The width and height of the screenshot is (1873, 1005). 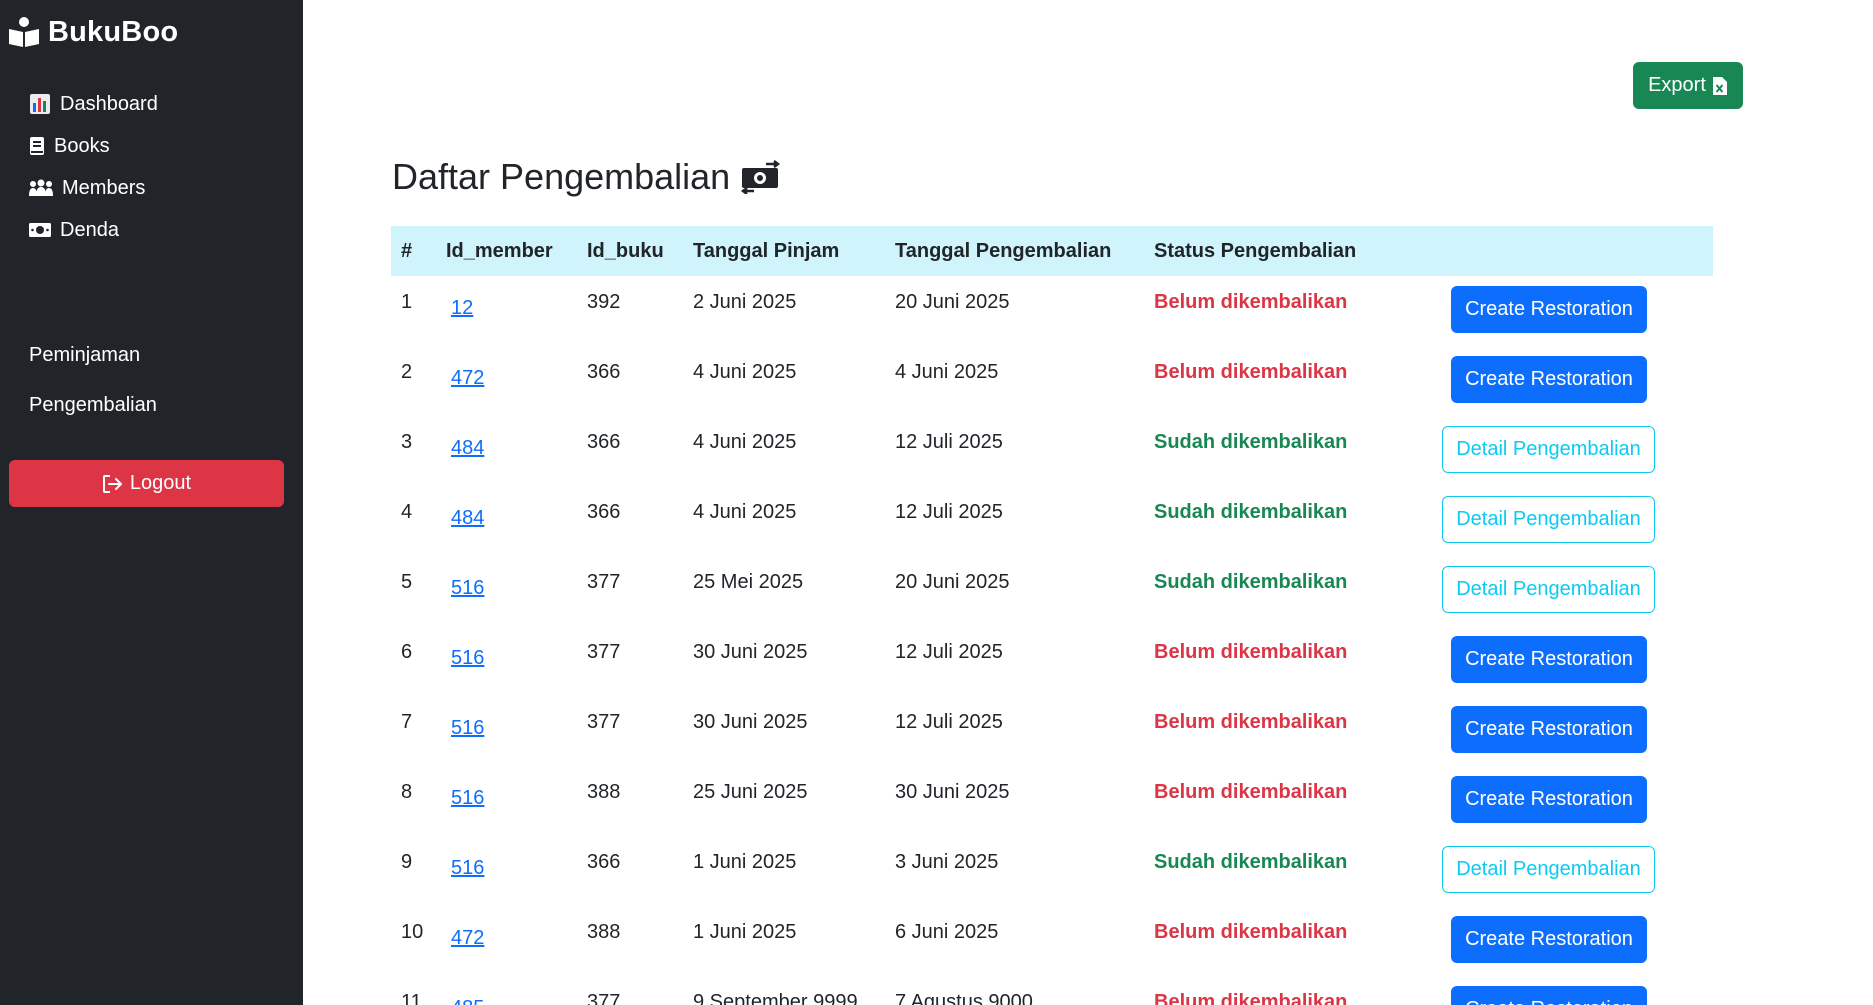 What do you see at coordinates (561, 176) in the screenshot?
I see `page-title-text: Daftar Pengembalian` at bounding box center [561, 176].